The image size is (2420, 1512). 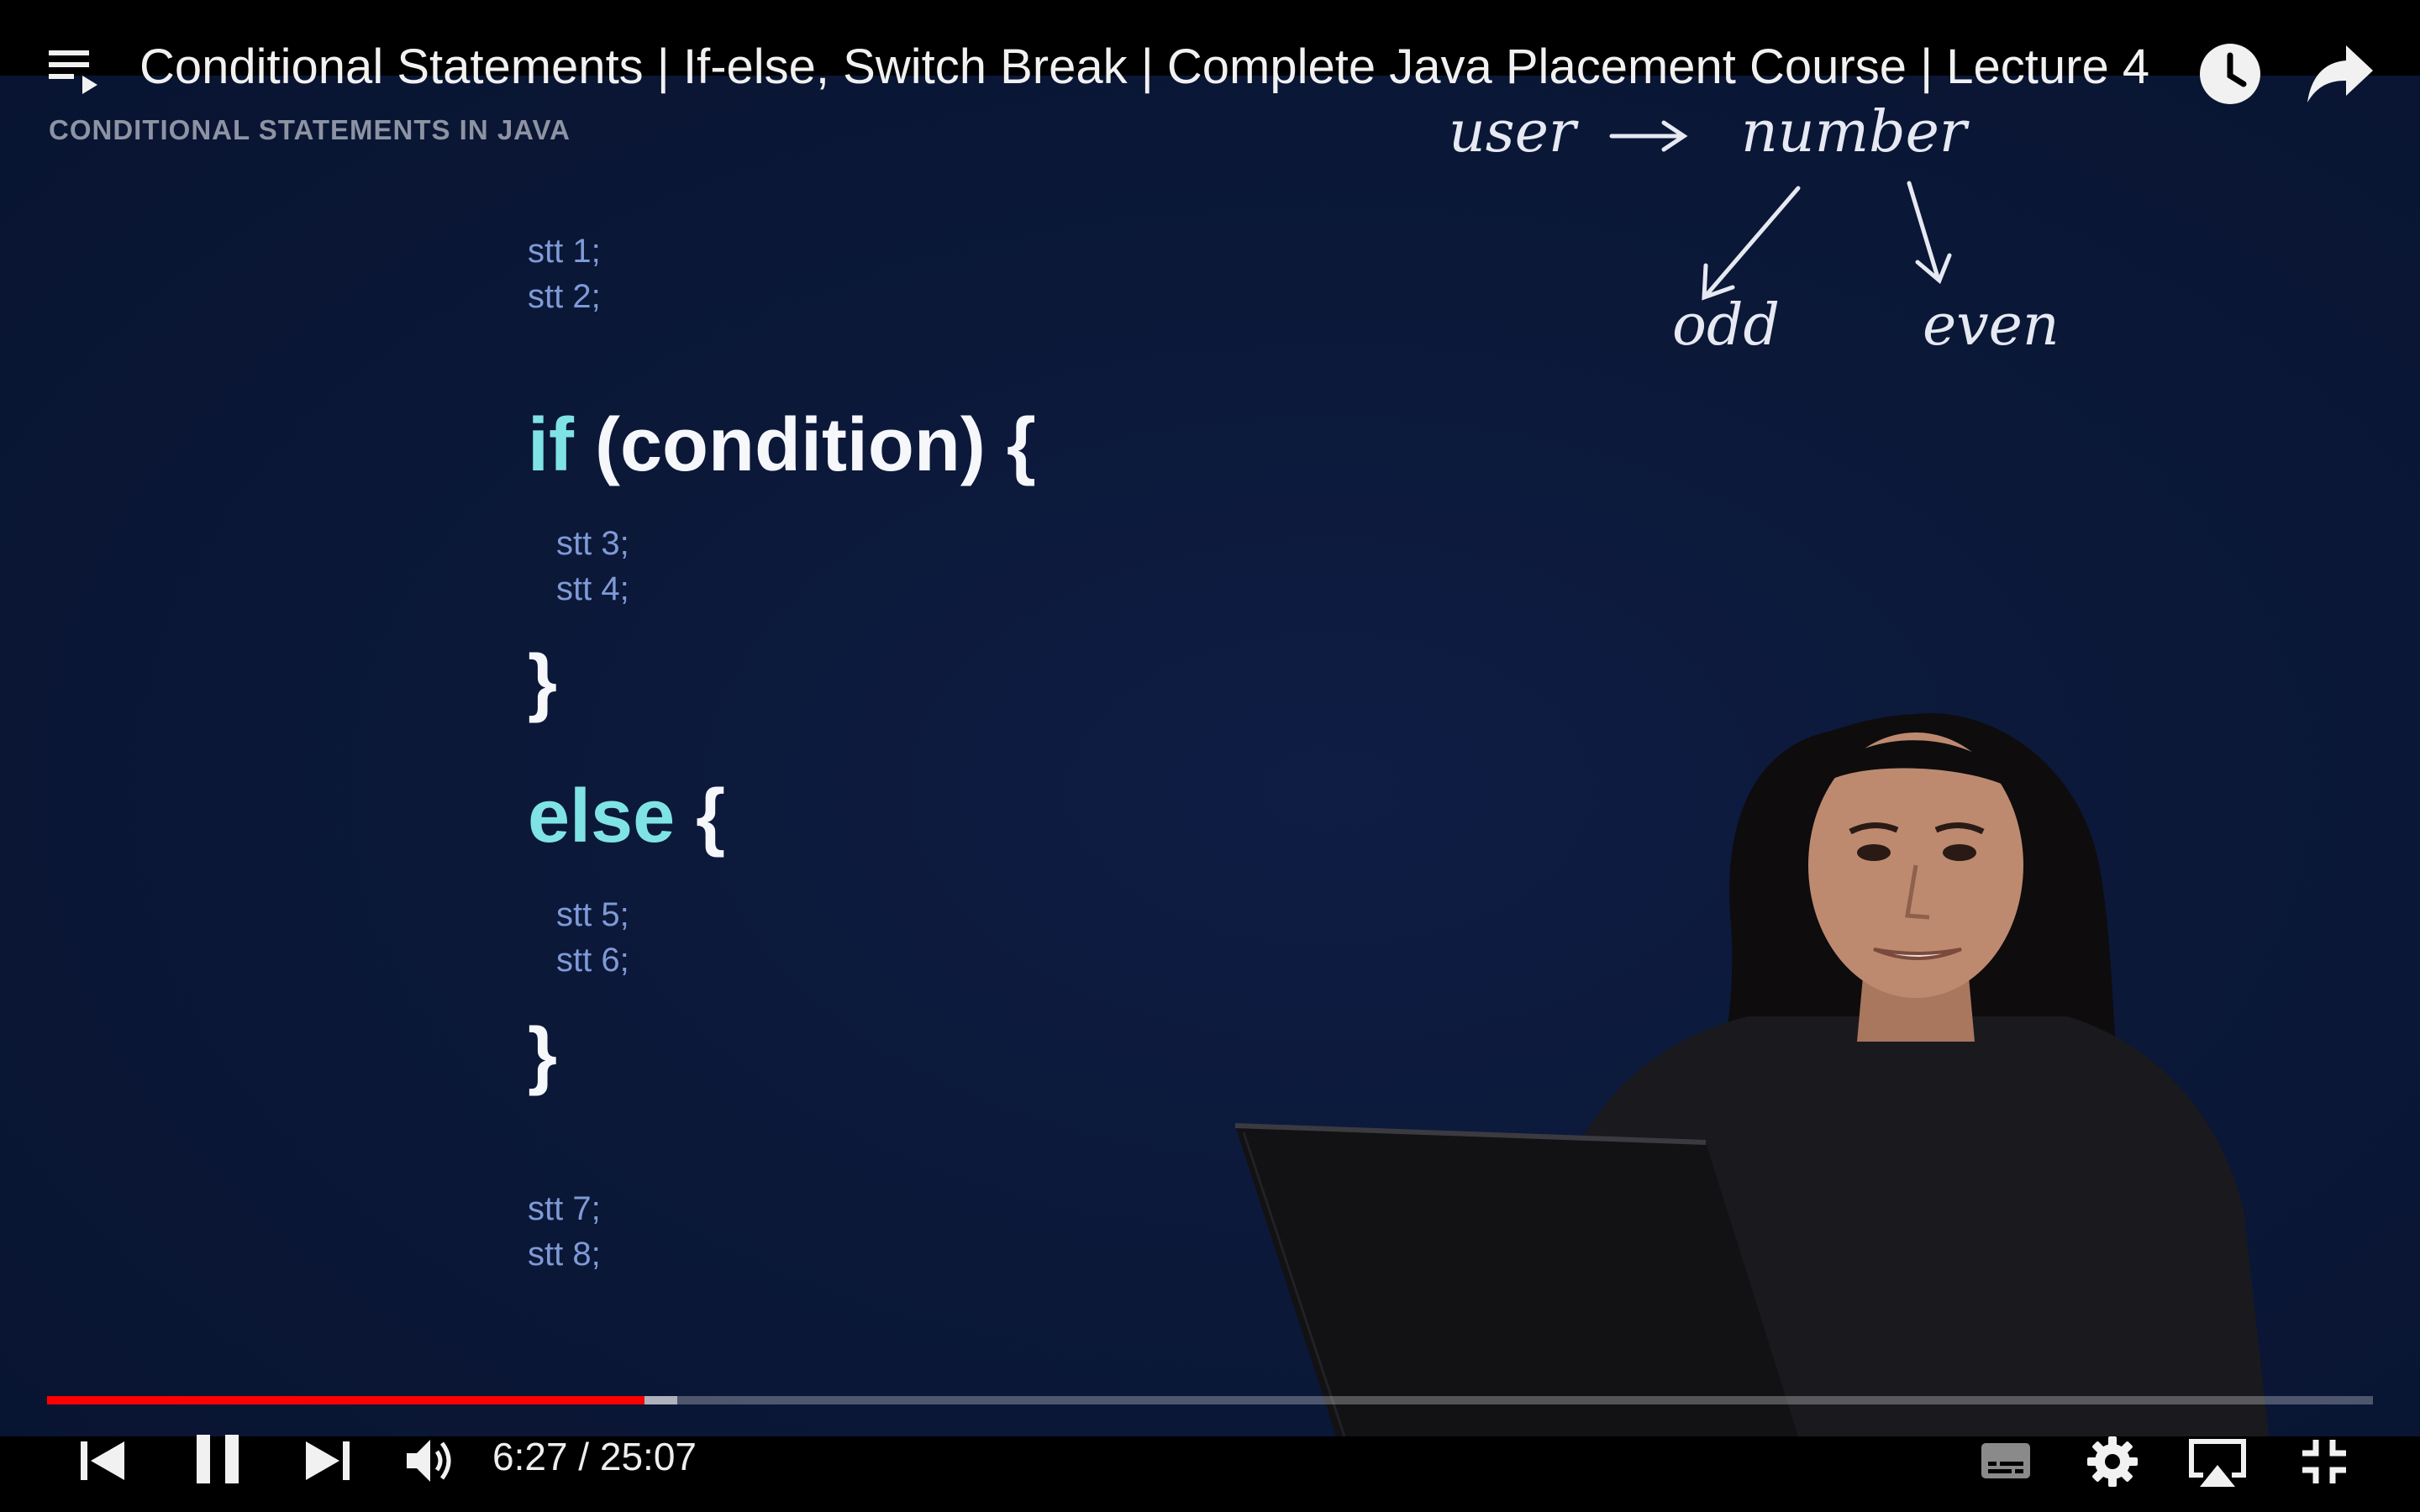 What do you see at coordinates (592, 588) in the screenshot?
I see `code-line-stt4: stt 4;` at bounding box center [592, 588].